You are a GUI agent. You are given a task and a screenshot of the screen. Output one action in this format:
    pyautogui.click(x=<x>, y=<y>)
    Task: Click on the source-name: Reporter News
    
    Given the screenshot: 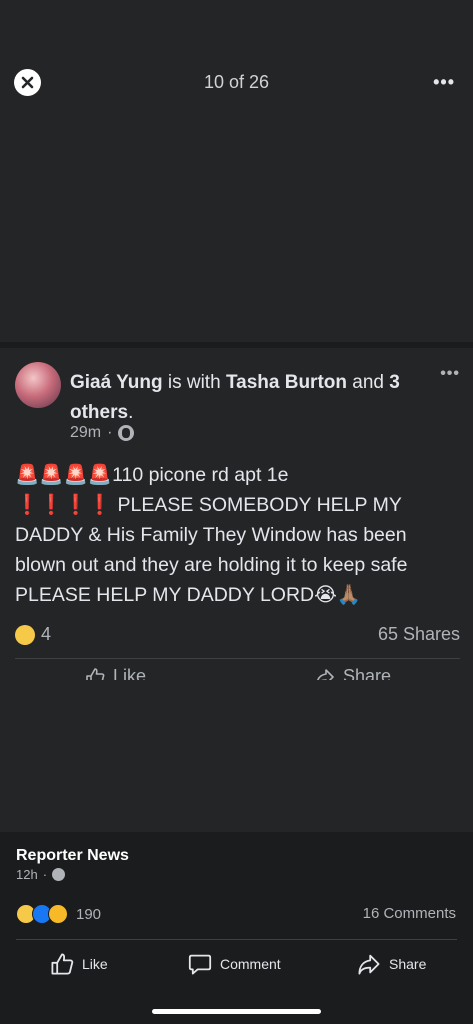 What is the action you would take?
    pyautogui.click(x=72, y=856)
    